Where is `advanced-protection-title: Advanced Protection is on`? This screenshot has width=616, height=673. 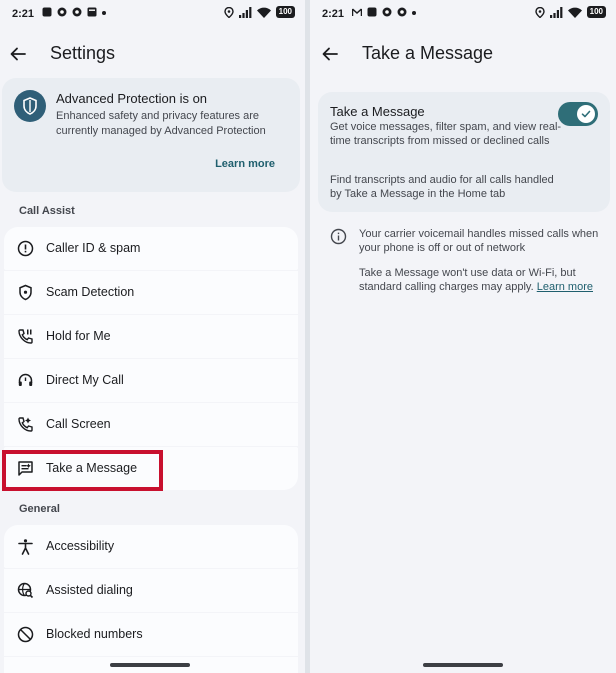
advanced-protection-title: Advanced Protection is on is located at coordinates (132, 98).